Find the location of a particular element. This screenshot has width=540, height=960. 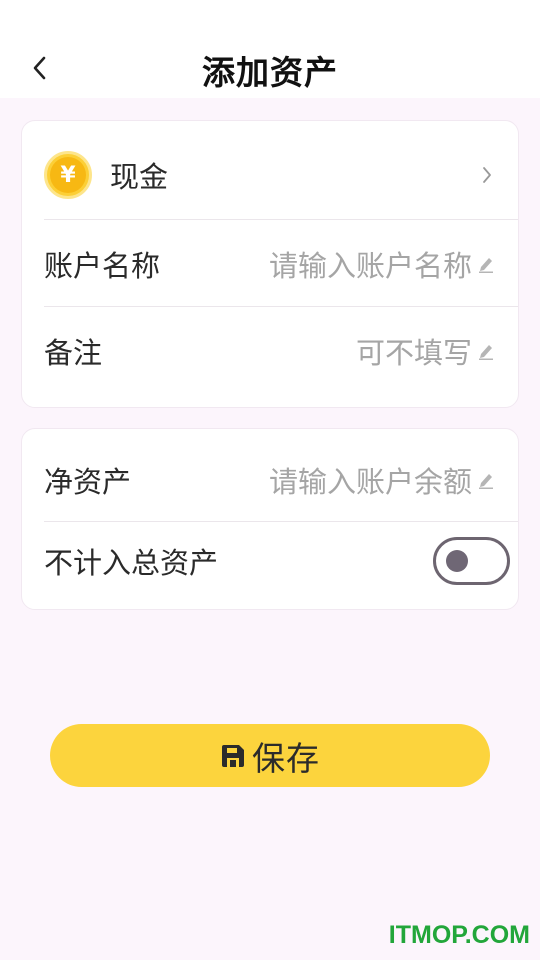

account-name-field: 请输入账户名称 is located at coordinates (393, 264).